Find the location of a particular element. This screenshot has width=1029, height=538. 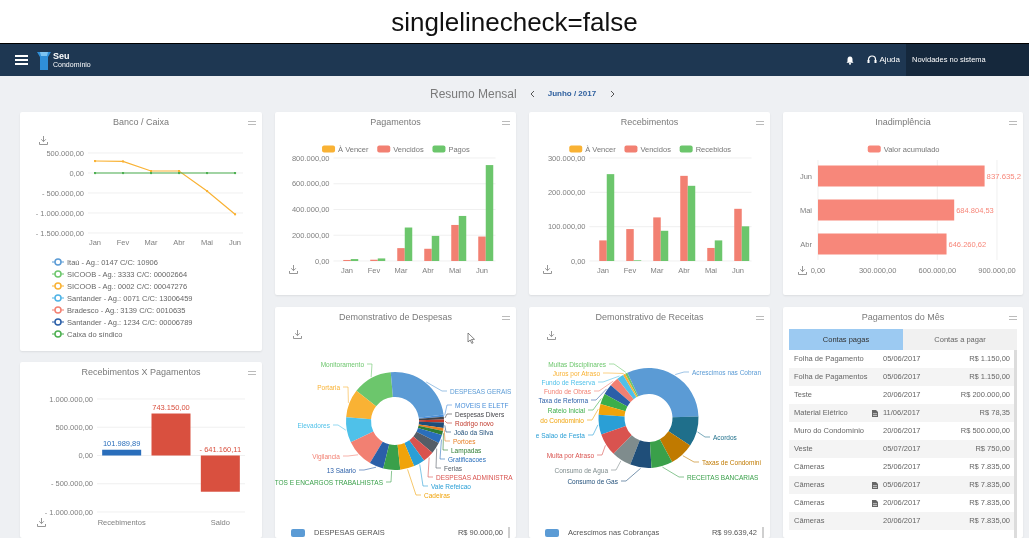

logo-text: Seu is located at coordinates (62, 56).